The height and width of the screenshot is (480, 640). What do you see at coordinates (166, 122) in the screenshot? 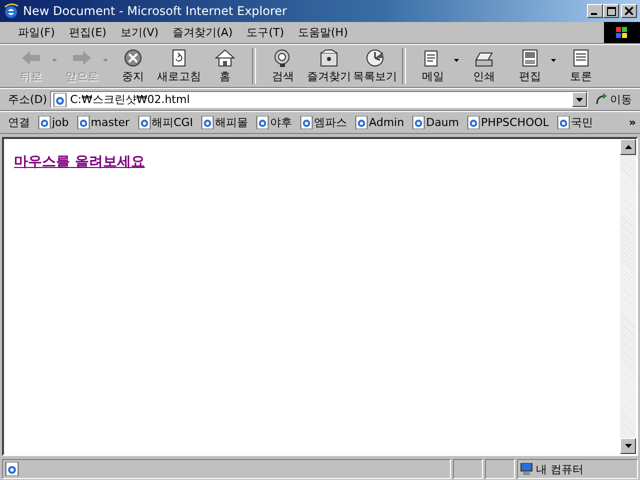
I see `link-button: 해피CGI` at bounding box center [166, 122].